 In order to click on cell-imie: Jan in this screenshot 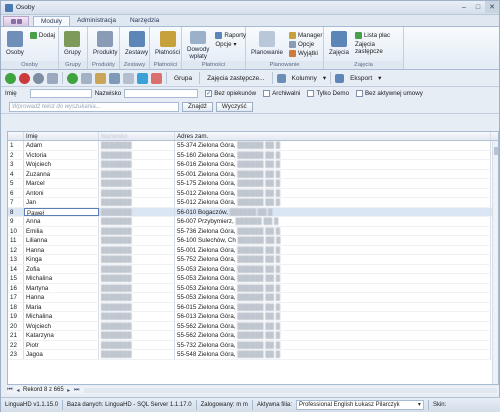, I will do `click(61, 202)`.